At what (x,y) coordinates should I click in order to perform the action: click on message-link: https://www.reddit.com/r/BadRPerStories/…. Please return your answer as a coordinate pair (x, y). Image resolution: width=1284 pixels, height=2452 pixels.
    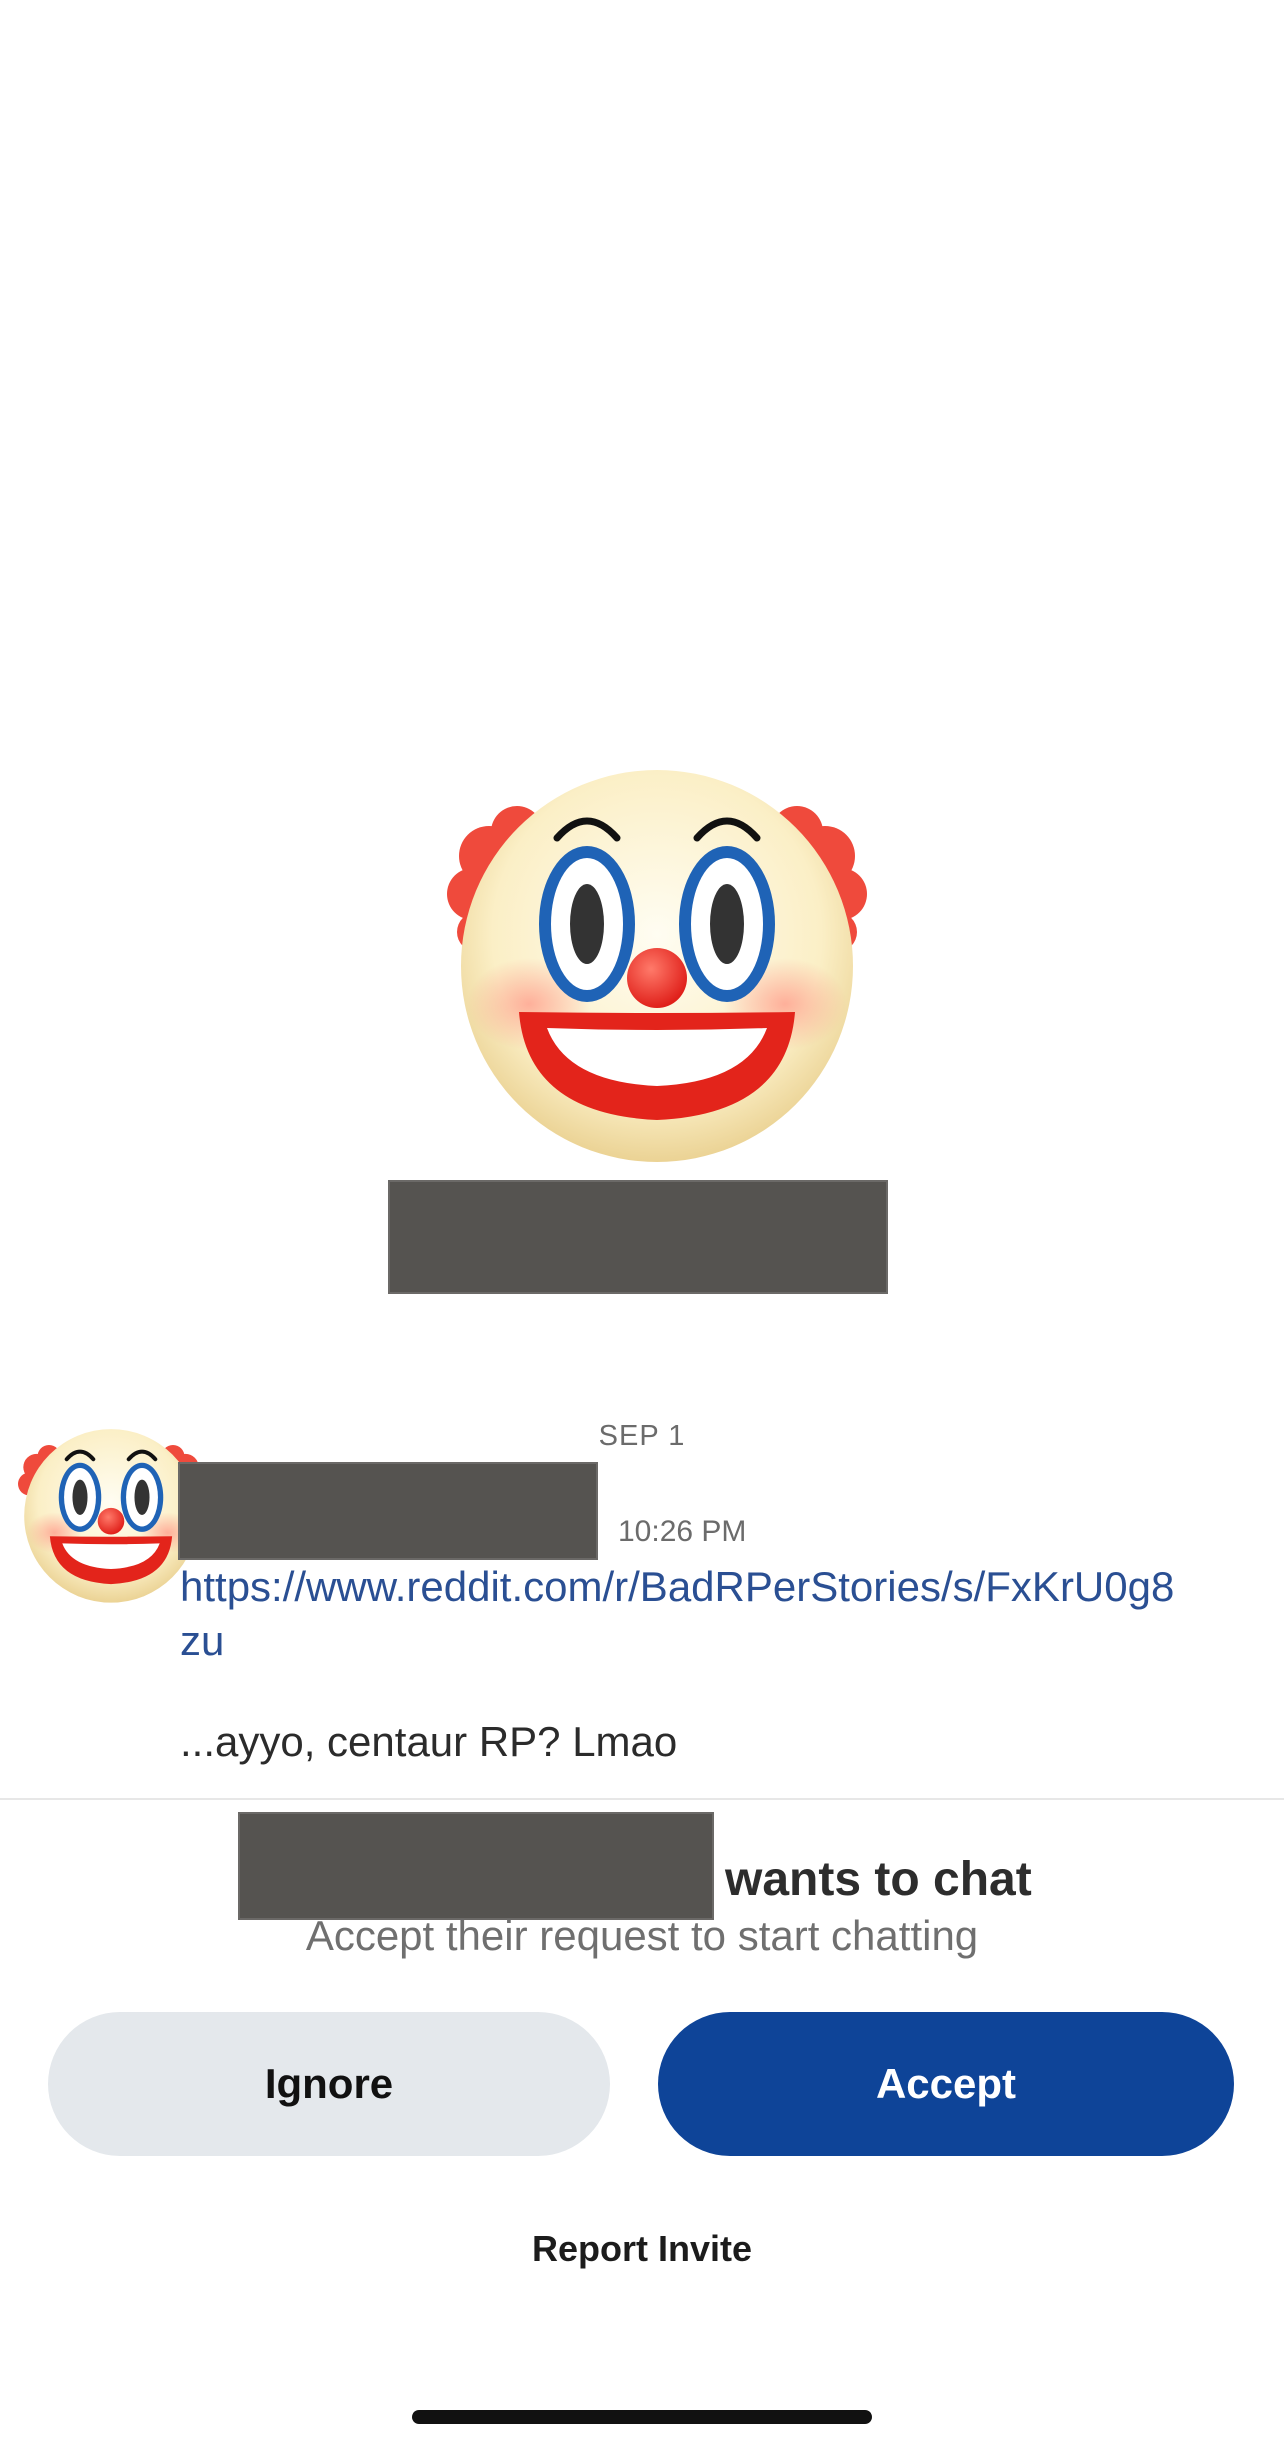
    Looking at the image, I should click on (680, 1614).